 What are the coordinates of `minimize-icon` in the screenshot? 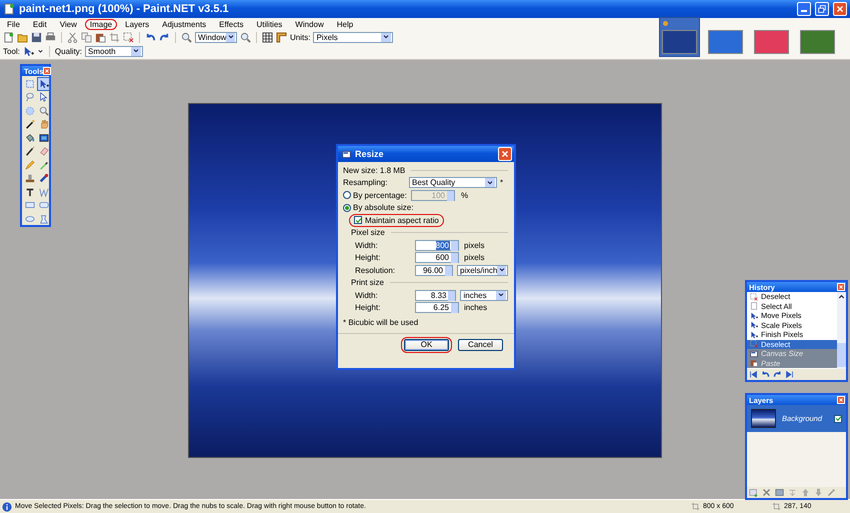 It's located at (804, 11).